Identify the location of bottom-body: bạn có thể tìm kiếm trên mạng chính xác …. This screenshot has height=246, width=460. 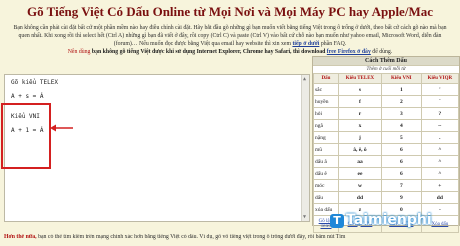
(192, 237).